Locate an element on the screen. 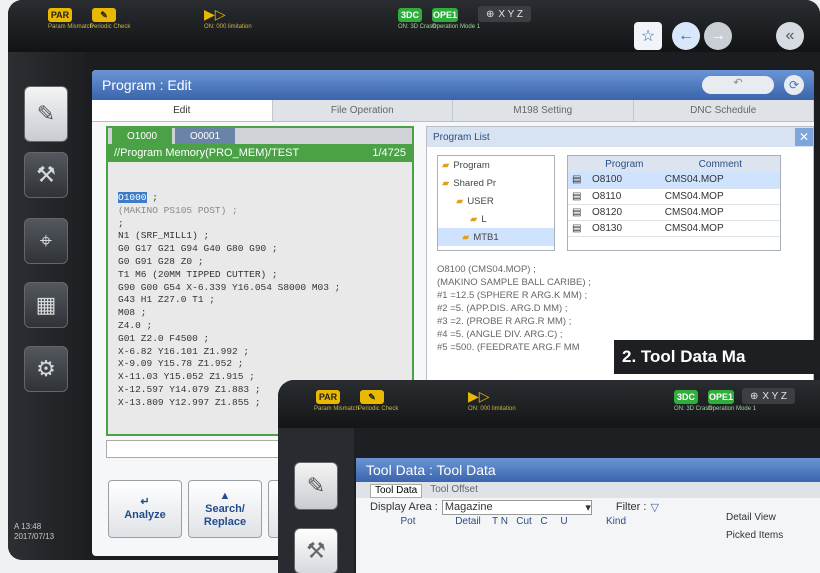 This screenshot has height=573, width=820. softkey-label: Analyze is located at coordinates (145, 515).